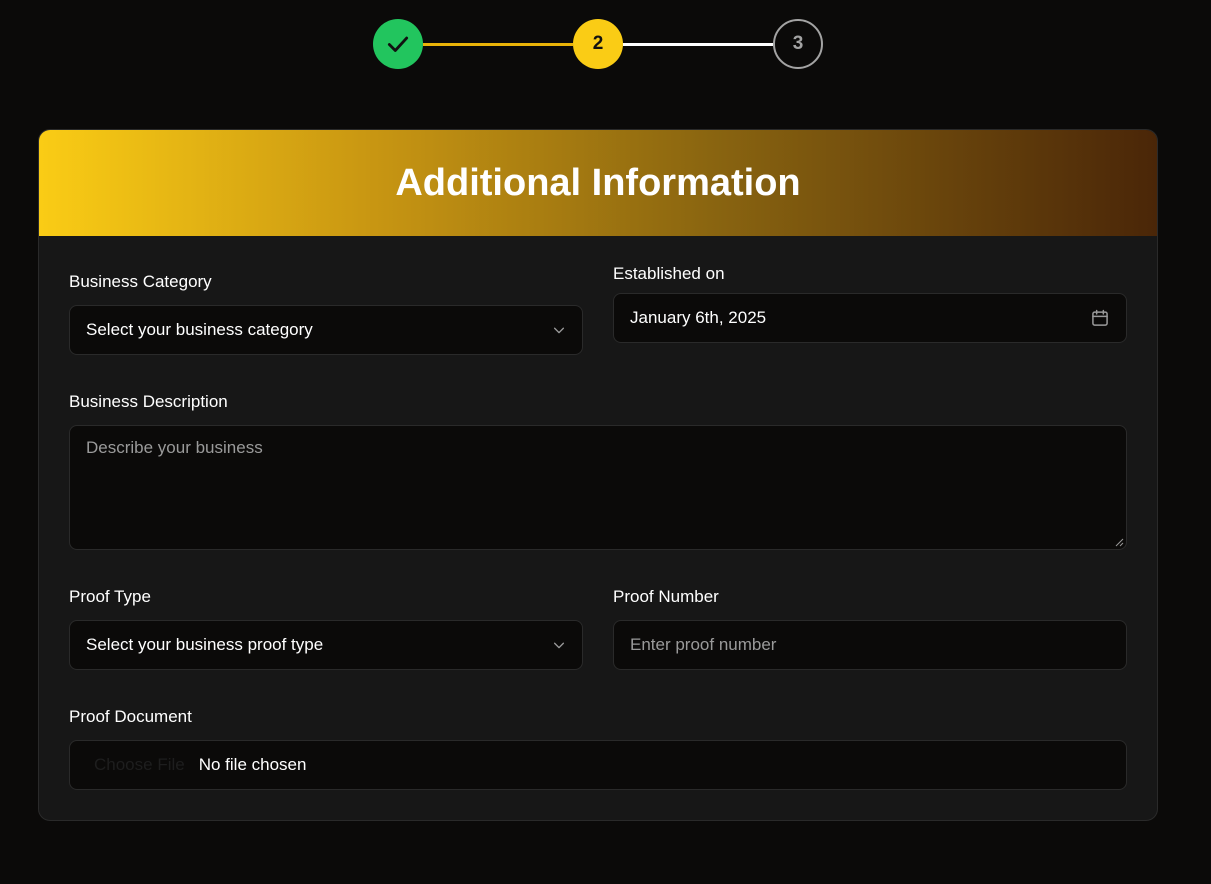  I want to click on calendar-icon, so click(1100, 318).